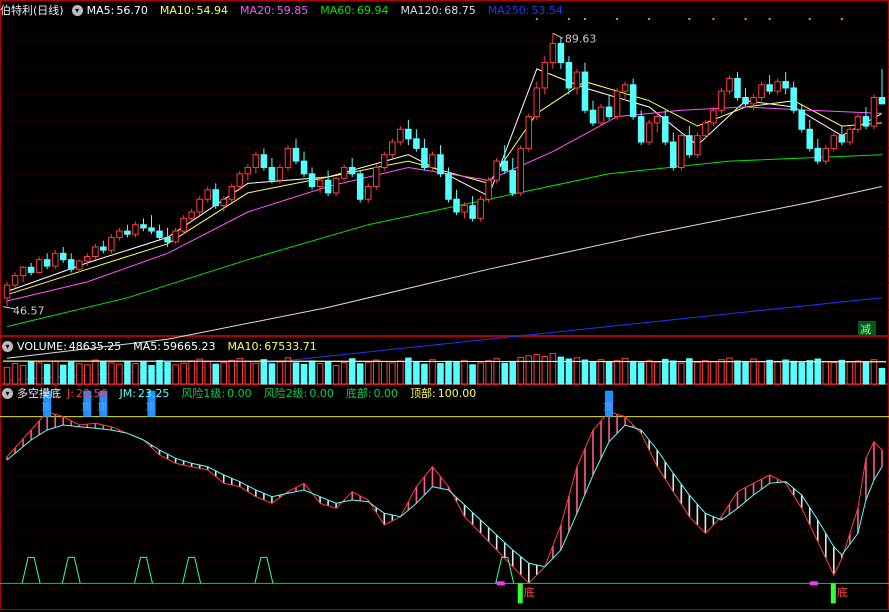 This screenshot has width=889, height=612. What do you see at coordinates (120, 10) in the screenshot?
I see `legend-item: MA5: 56.70` at bounding box center [120, 10].